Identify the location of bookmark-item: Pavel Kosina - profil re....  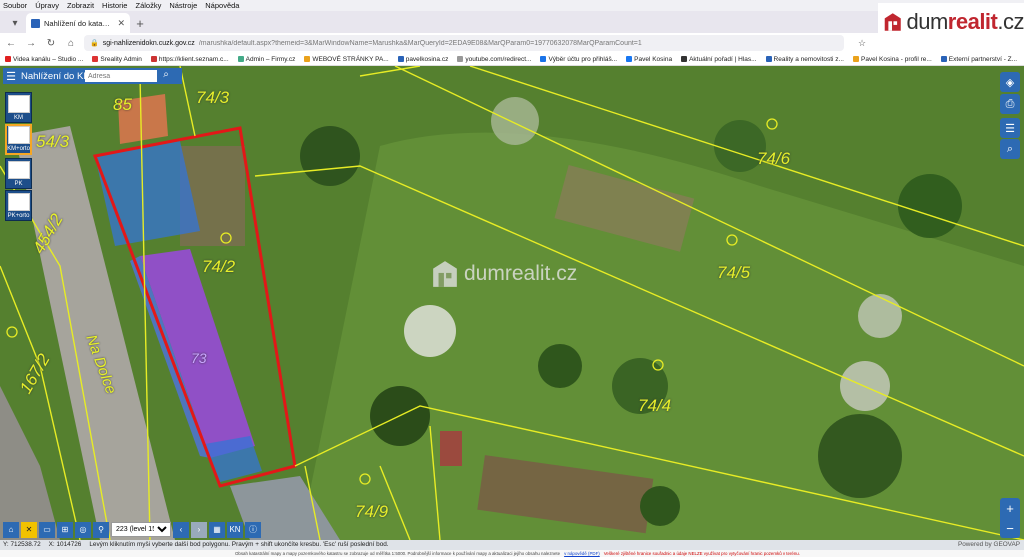
(892, 59).